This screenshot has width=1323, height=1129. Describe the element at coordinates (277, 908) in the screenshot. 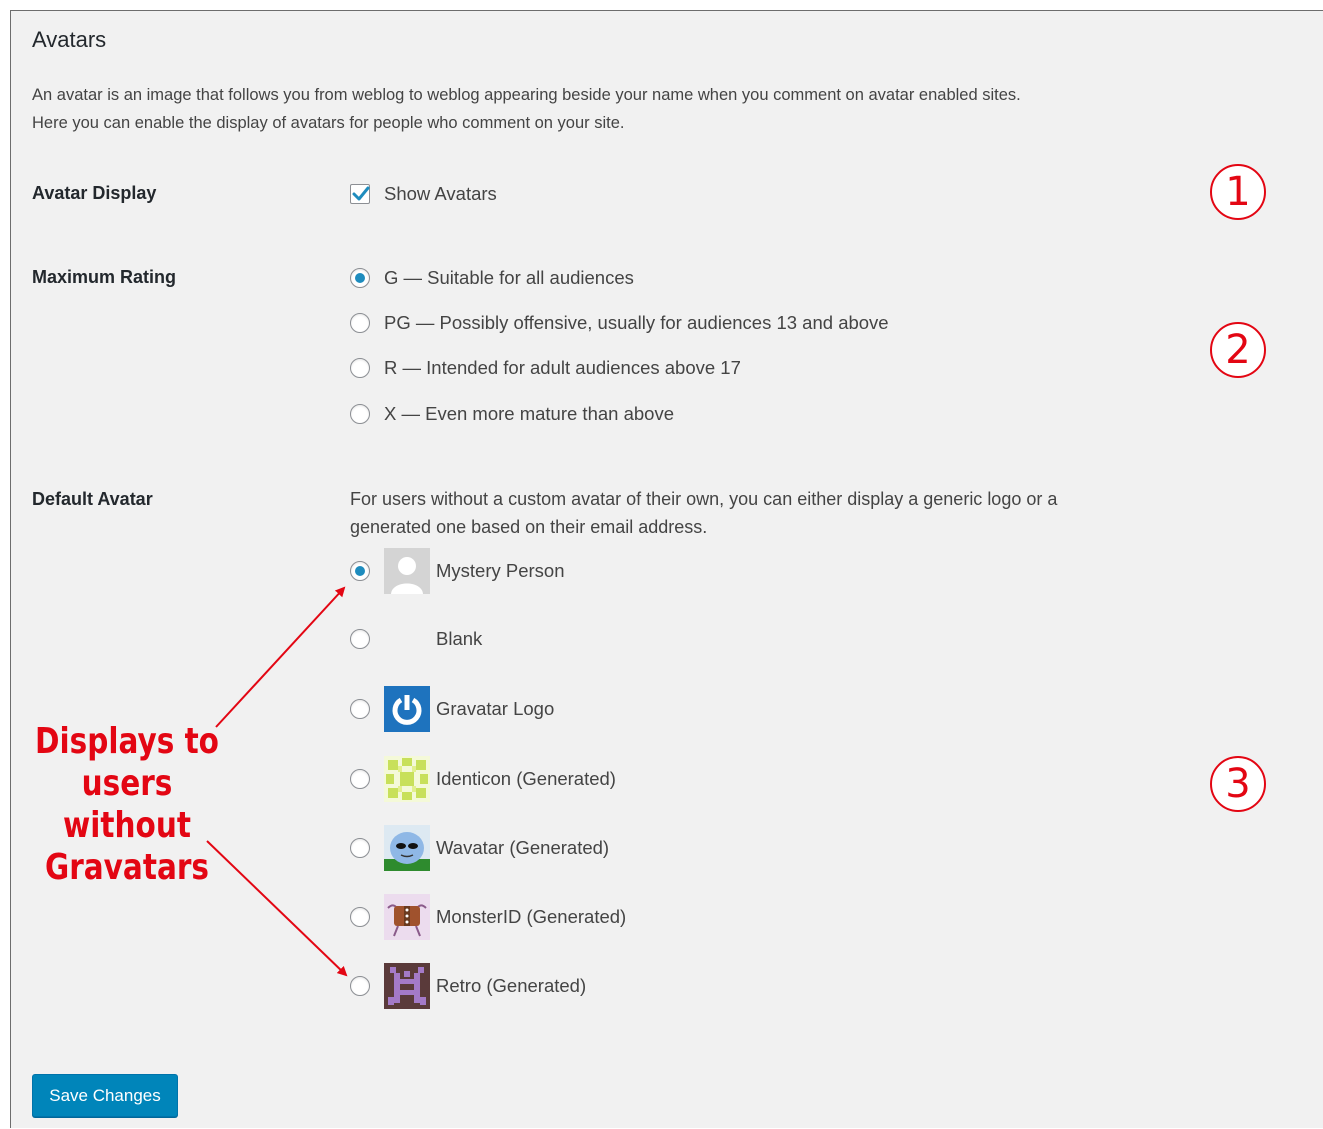

I see `arrow-to-retro` at that location.